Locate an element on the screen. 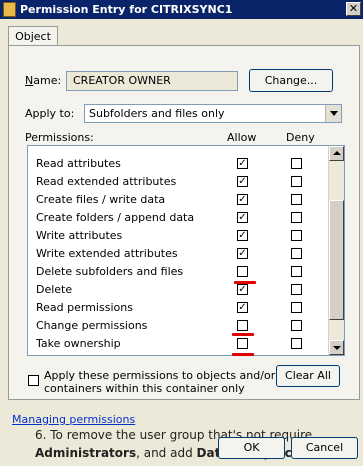 The image size is (363, 466). background-text-bold-1: Administrators is located at coordinates (86, 453).